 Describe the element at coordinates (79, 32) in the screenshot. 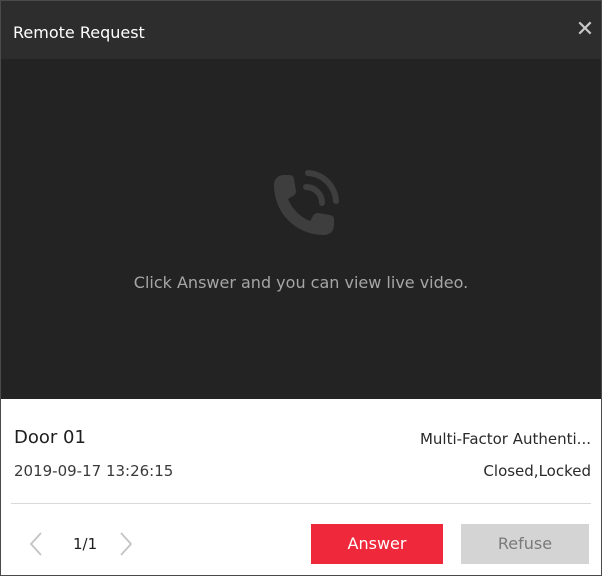

I see `dialog-title: Remote Request` at that location.